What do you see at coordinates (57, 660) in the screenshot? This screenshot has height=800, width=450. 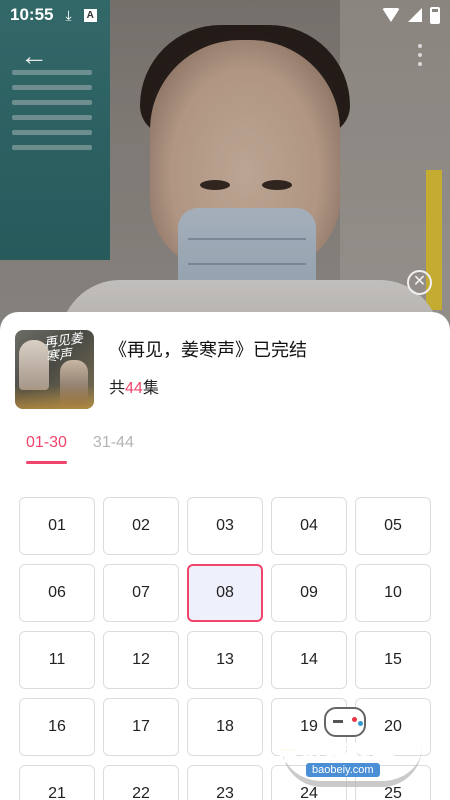 I see `episode-button: 11` at bounding box center [57, 660].